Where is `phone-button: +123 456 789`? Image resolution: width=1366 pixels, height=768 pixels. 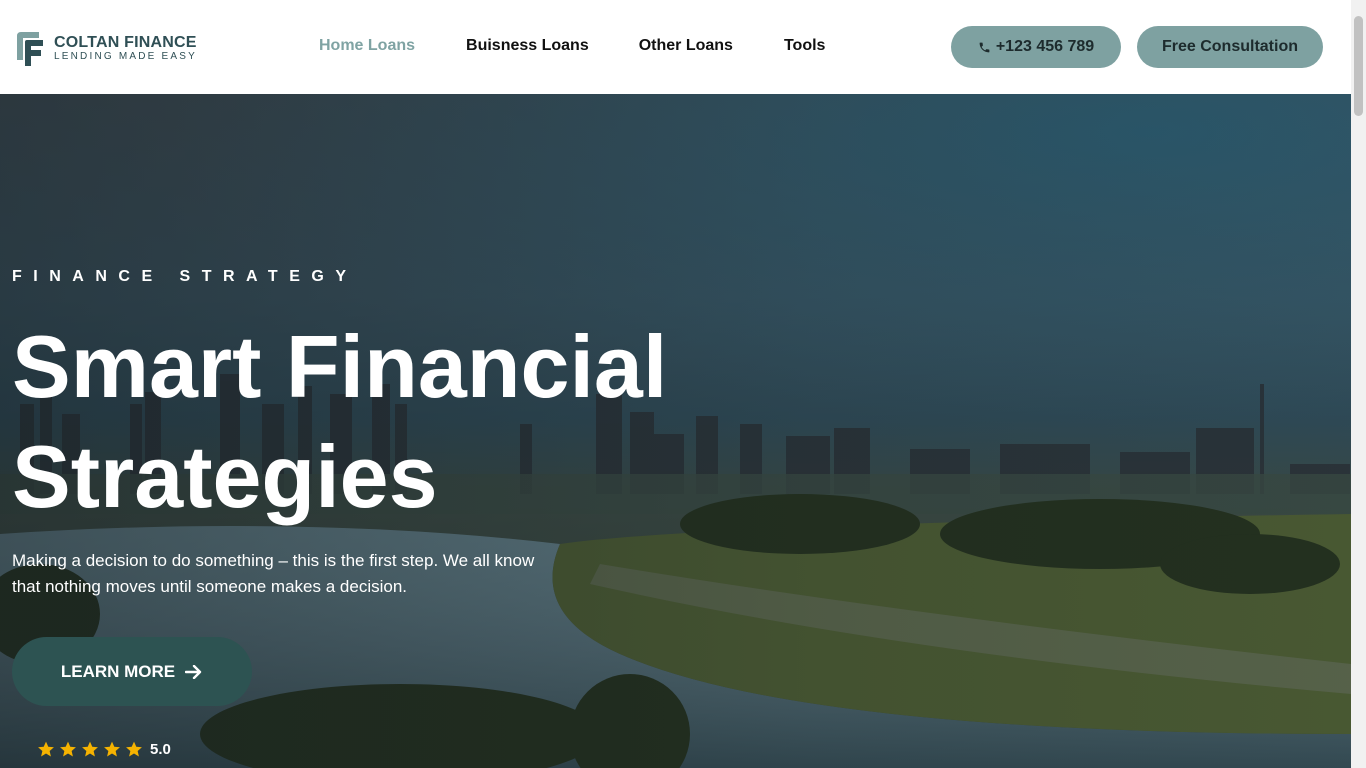 phone-button: +123 456 789 is located at coordinates (1036, 47).